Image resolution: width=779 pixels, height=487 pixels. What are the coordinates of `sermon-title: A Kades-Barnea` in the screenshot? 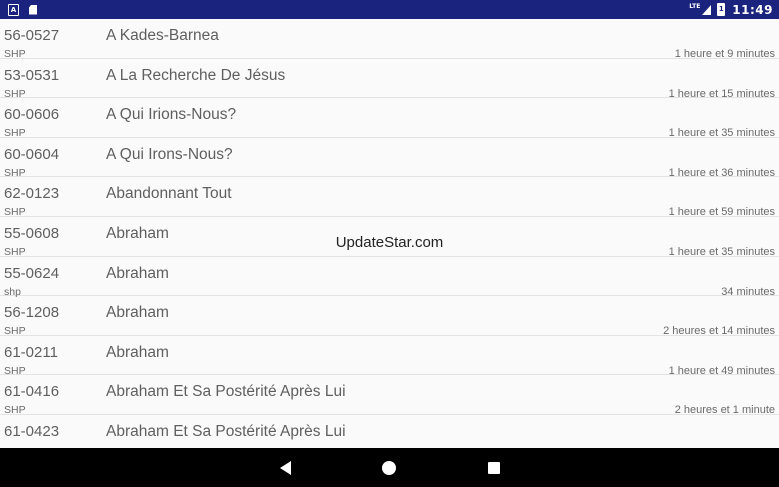 It's located at (162, 35).